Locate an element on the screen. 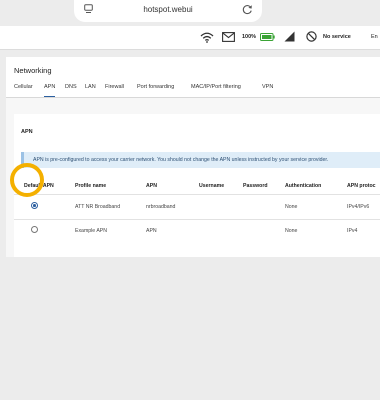 Image resolution: width=380 pixels, height=400 pixels. tab-firewall: Firewall is located at coordinates (114, 90).